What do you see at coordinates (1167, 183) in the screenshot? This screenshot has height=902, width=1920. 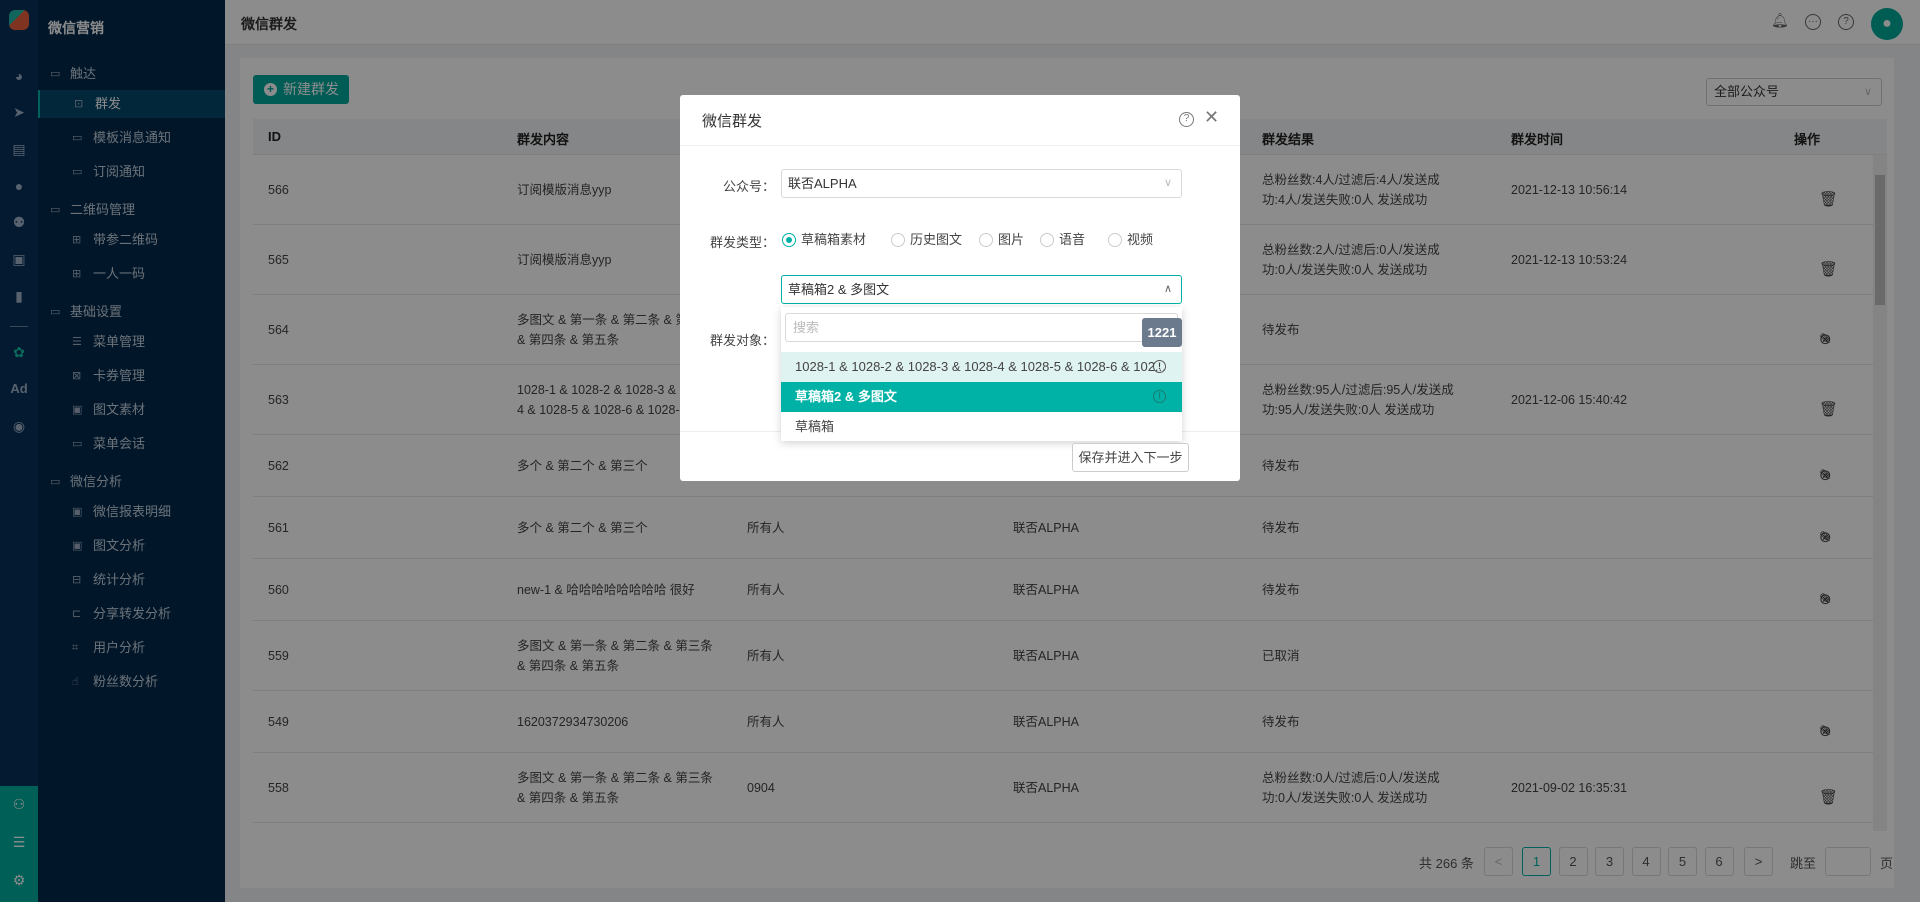 I see `chevron-down-icon: ∨` at bounding box center [1167, 183].